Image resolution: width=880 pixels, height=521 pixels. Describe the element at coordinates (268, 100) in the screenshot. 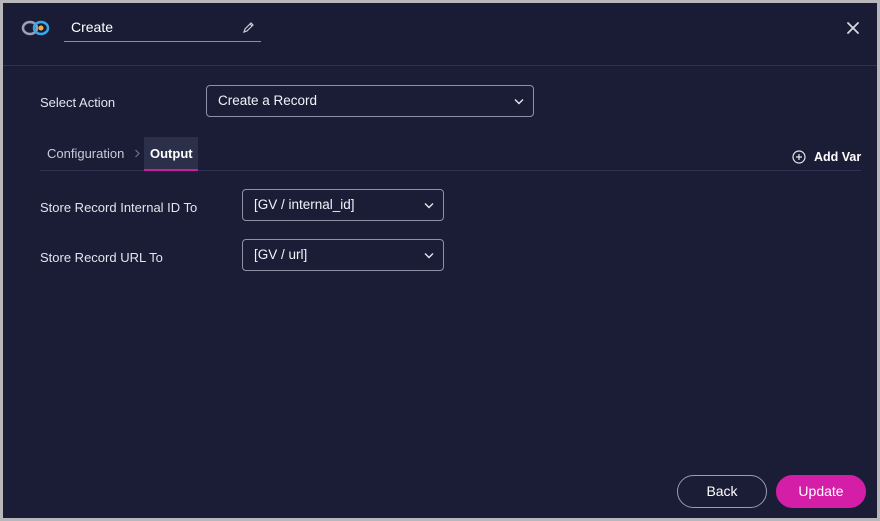

I see `select-action-value: Create a Record` at that location.